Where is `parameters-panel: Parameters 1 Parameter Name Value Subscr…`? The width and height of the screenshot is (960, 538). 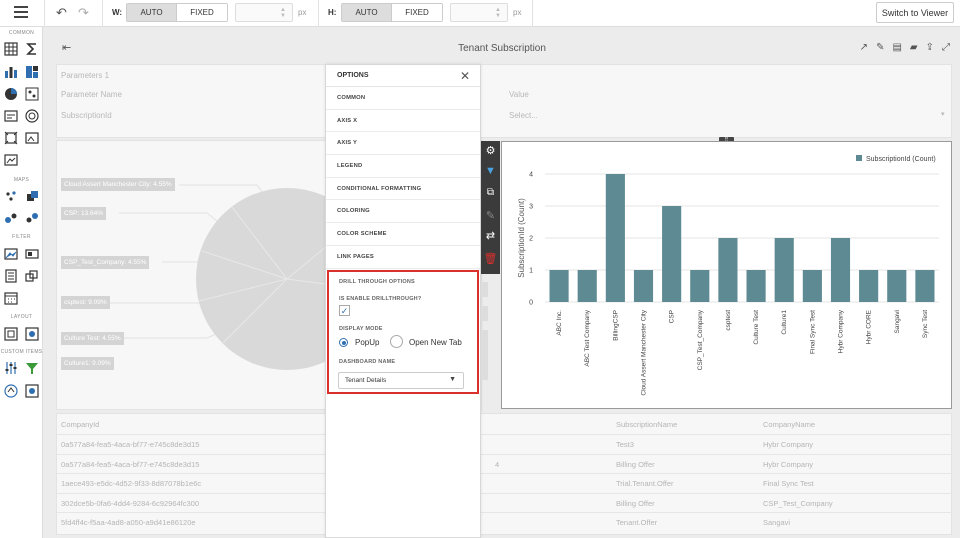 parameters-panel: Parameters 1 Parameter Name Value Subscr… is located at coordinates (504, 101).